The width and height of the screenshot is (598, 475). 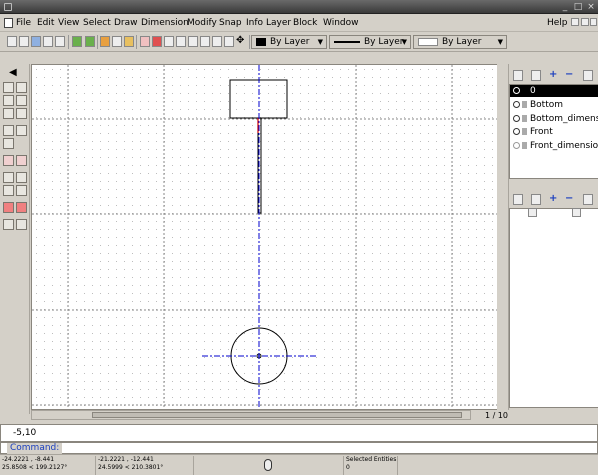 What do you see at coordinates (105, 41) in the screenshot?
I see `cut-icon` at bounding box center [105, 41].